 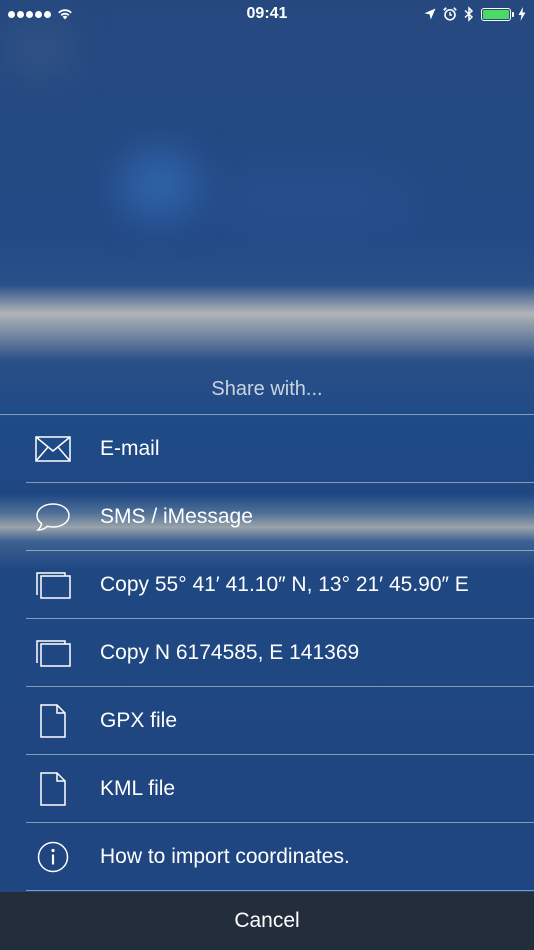 I want to click on option-label: E-mail, so click(x=130, y=448).